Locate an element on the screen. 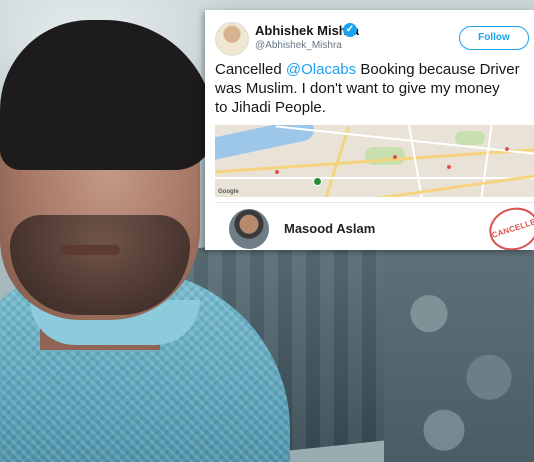 This screenshot has width=534, height=462. tweet-text-line-3: to Jihadi People. is located at coordinates (270, 107).